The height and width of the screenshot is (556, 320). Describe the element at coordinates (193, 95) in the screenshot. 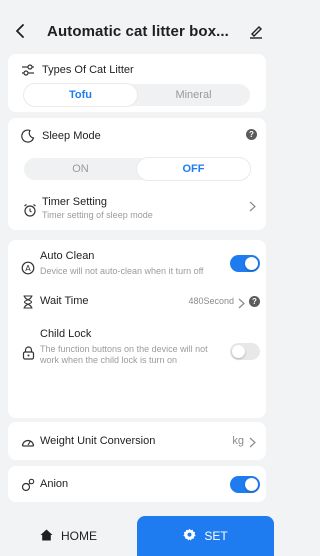

I see `litter-option-mineral: Mineral` at that location.